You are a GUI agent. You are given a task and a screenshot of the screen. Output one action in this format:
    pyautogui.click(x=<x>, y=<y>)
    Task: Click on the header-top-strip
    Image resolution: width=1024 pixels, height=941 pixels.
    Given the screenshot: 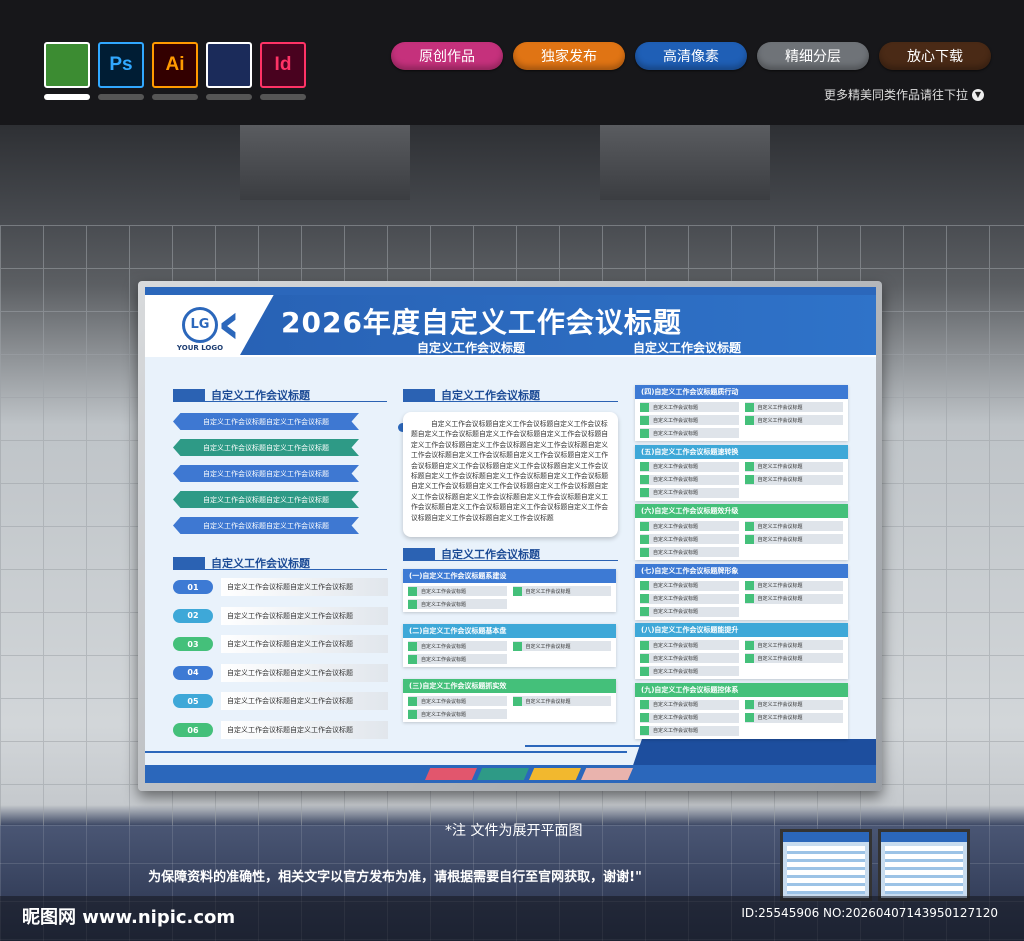 What is the action you would take?
    pyautogui.click(x=510, y=291)
    